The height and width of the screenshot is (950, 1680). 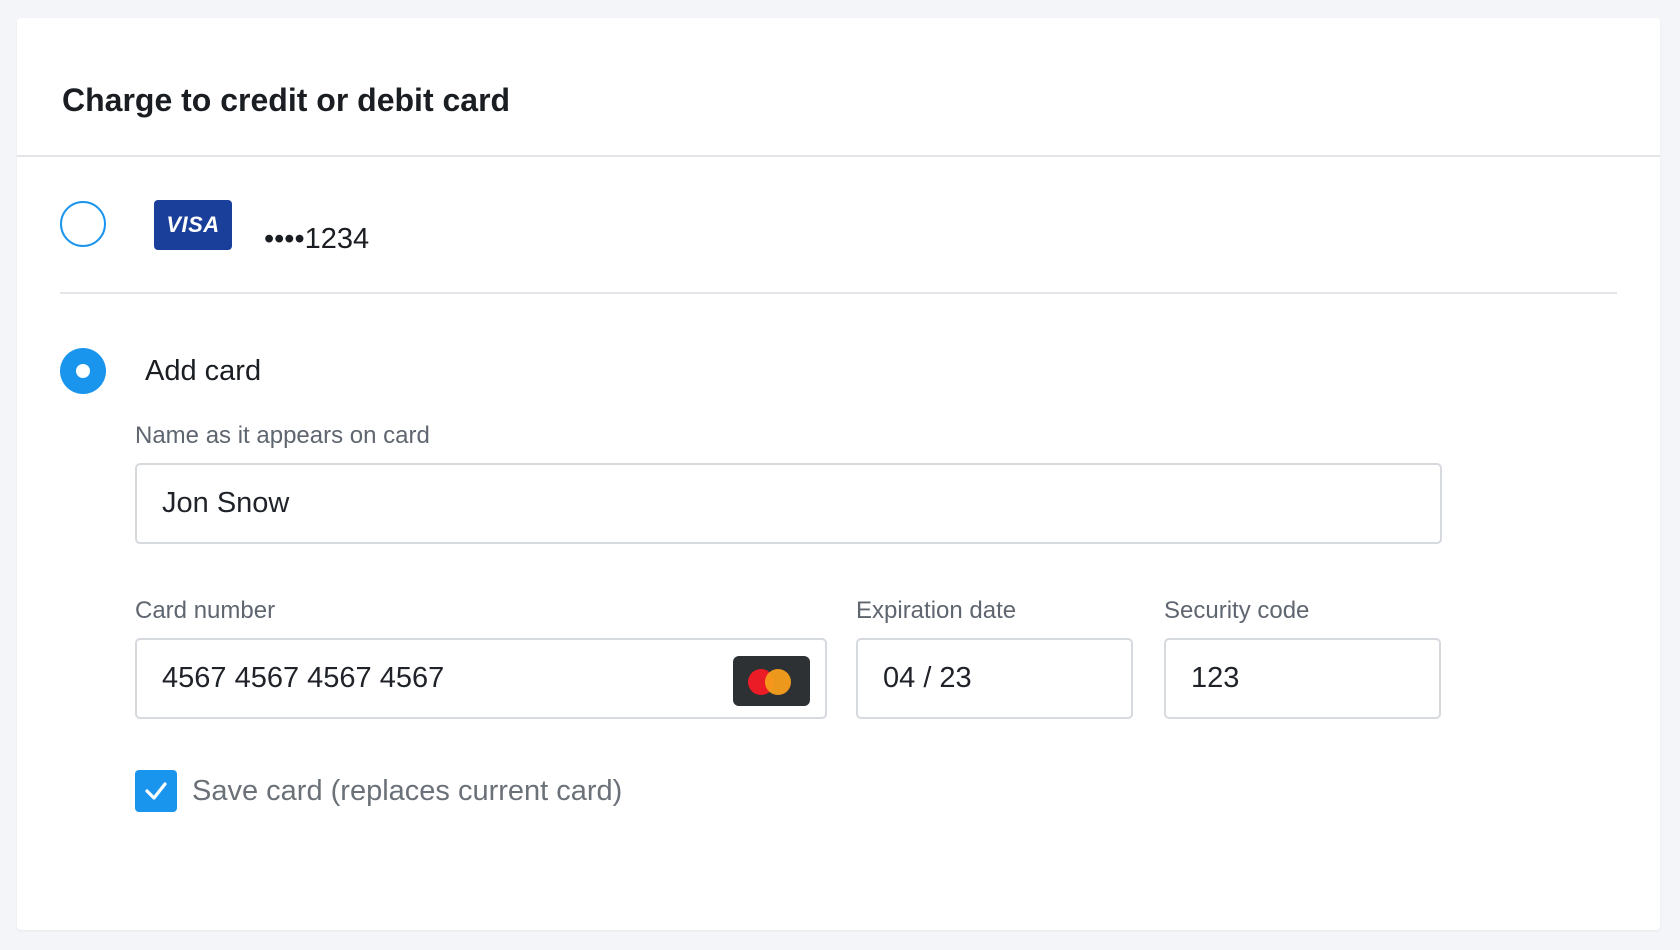 I want to click on add-card-radio, so click(x=83, y=371).